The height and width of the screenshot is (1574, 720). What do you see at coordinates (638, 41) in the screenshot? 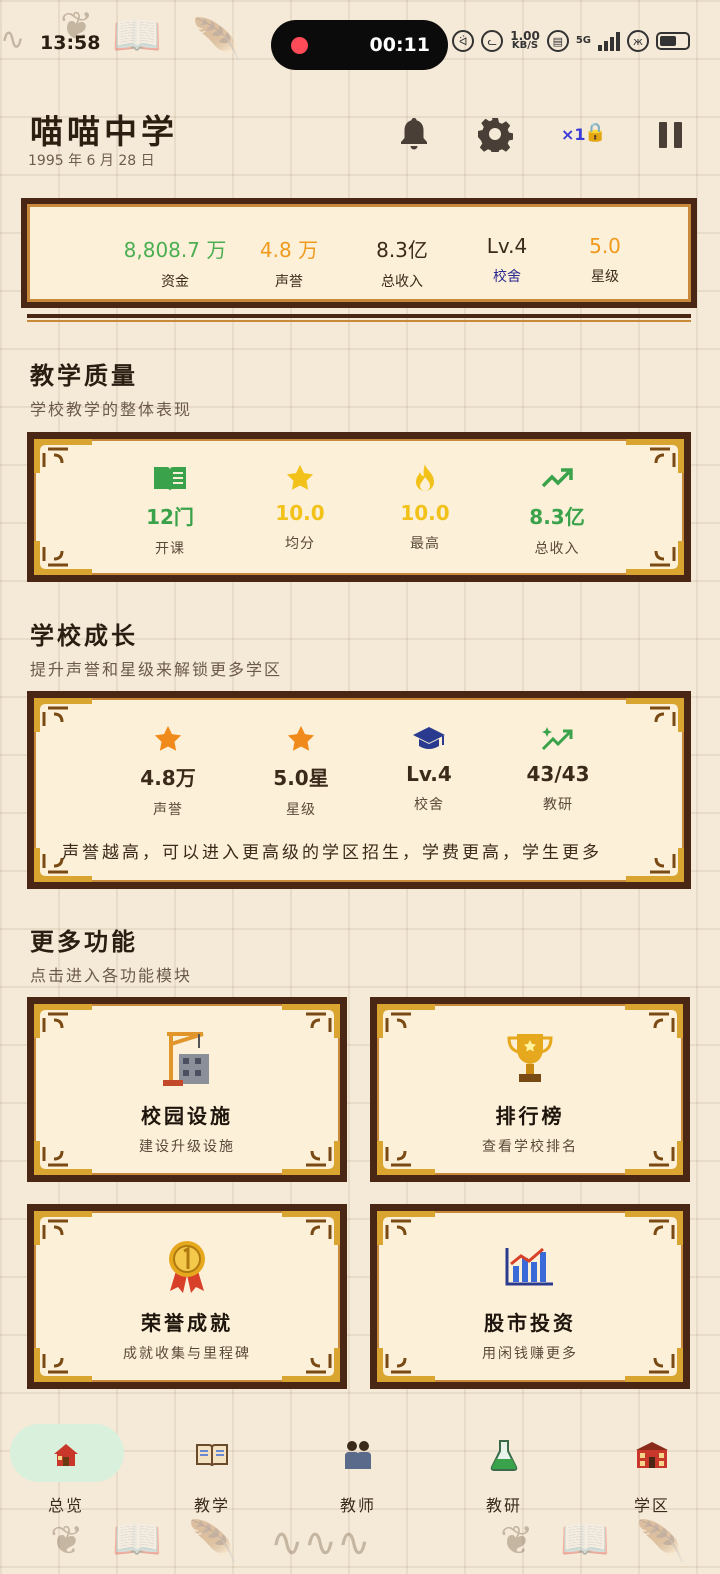
I see `crab-notification-icon: ж` at bounding box center [638, 41].